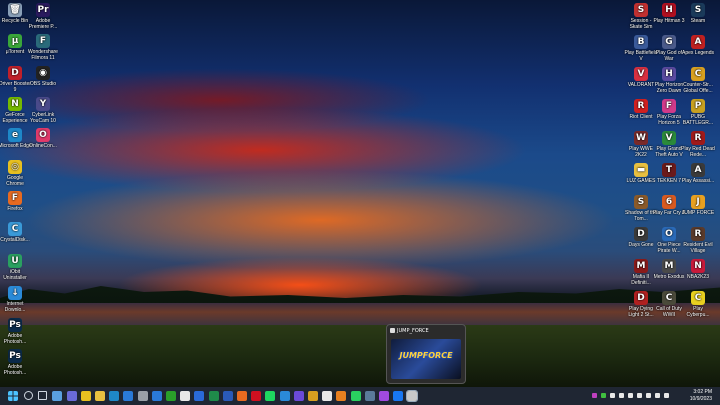 The width and height of the screenshot is (720, 405). What do you see at coordinates (43, 41) in the screenshot?
I see `filmora-icon: F` at bounding box center [43, 41].